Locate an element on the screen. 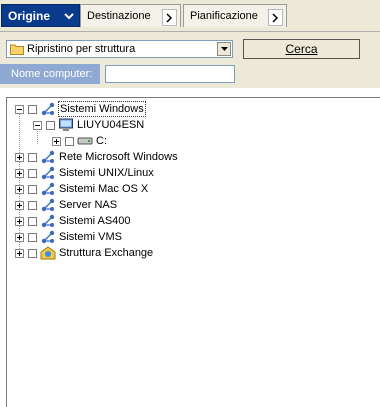 This screenshot has height=407, width=380. tab-label: Origine is located at coordinates (29, 15).